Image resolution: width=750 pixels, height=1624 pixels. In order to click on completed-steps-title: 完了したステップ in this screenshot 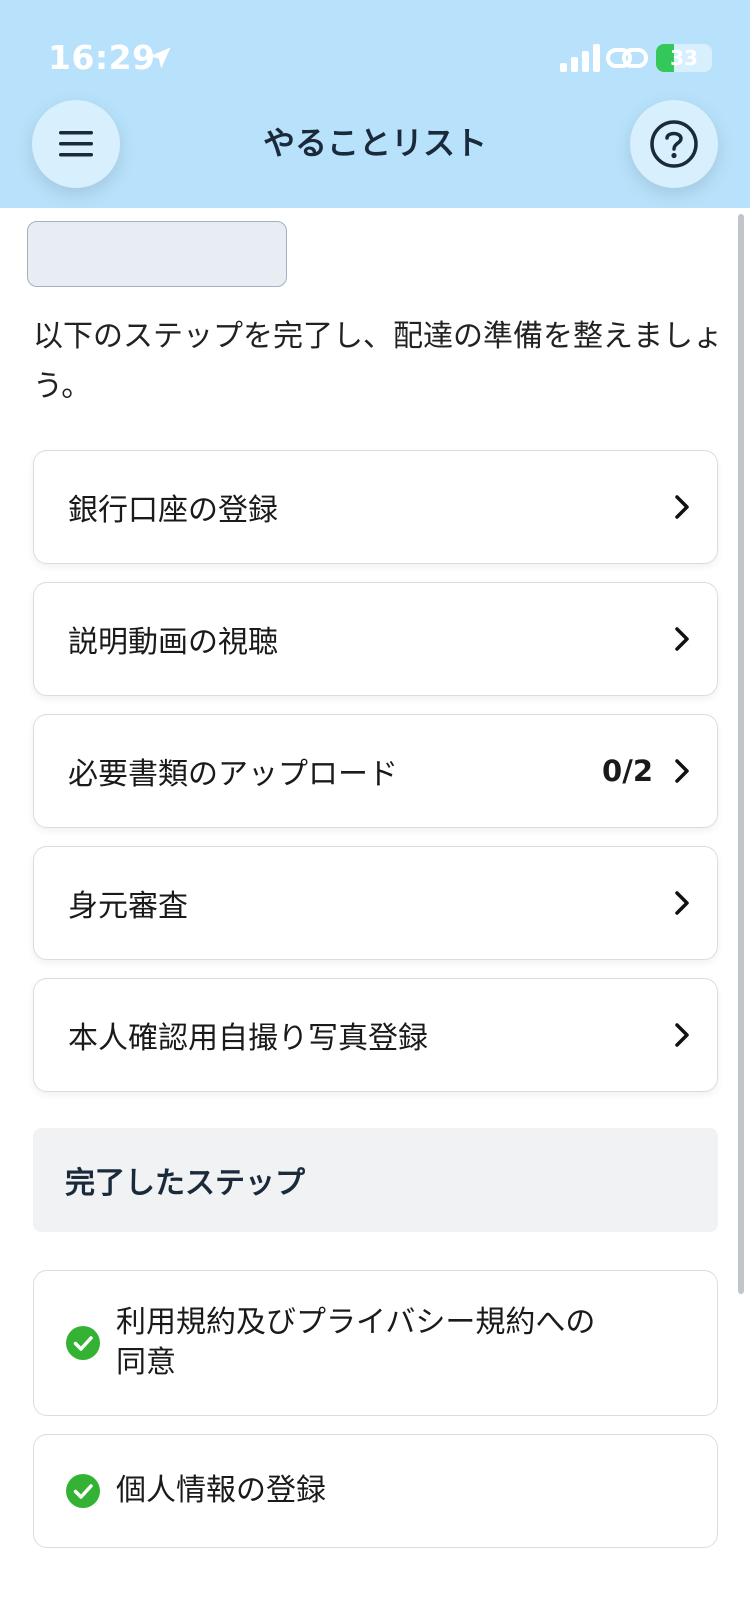, I will do `click(185, 1183)`.